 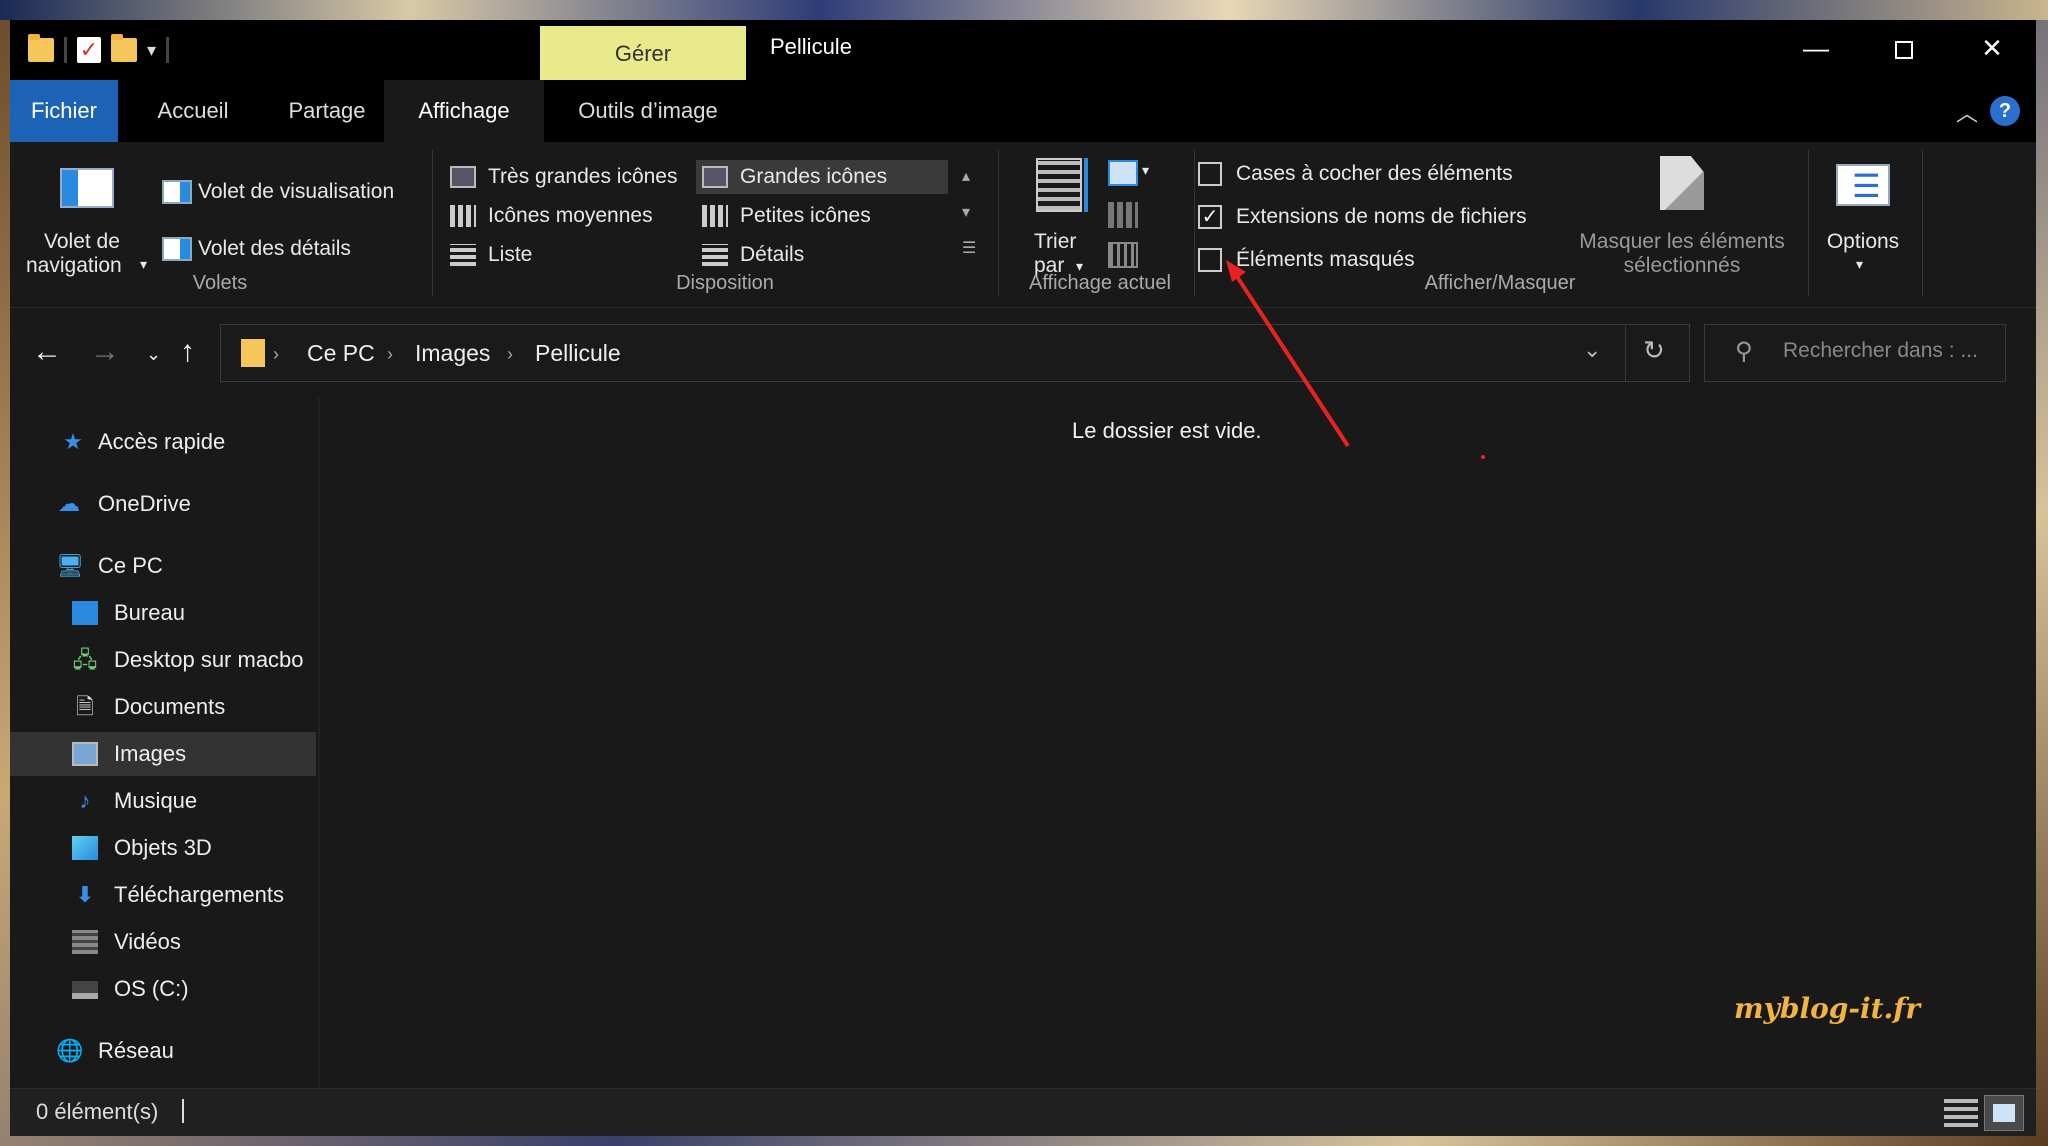 I want to click on layout-extra-large-icons: Très grandes icônes, so click(x=569, y=177).